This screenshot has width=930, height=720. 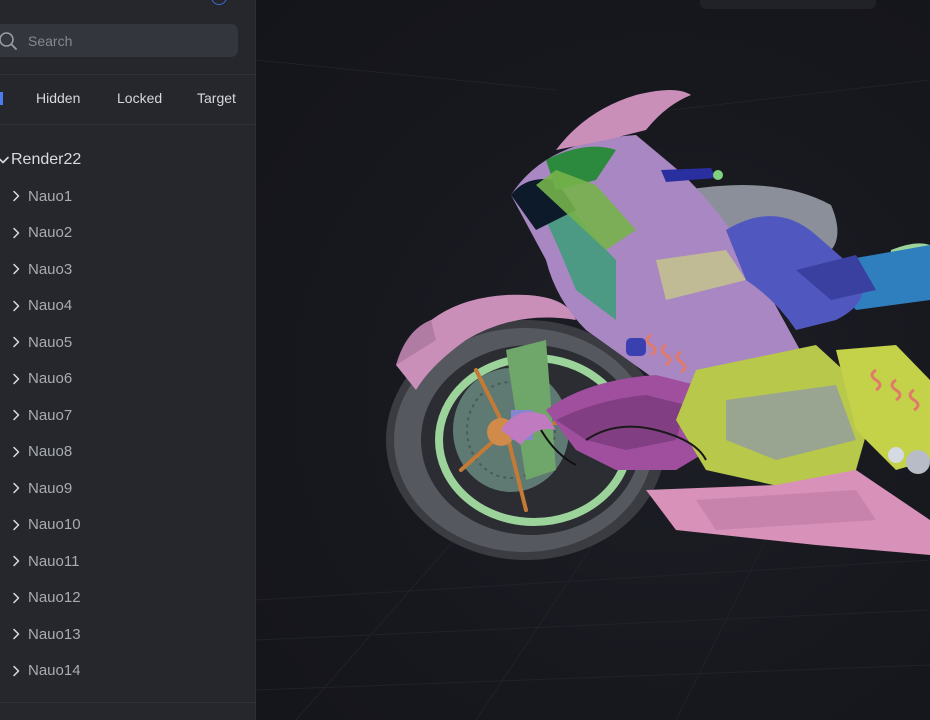 What do you see at coordinates (50, 269) in the screenshot?
I see `tree-item-label: Nauo3` at bounding box center [50, 269].